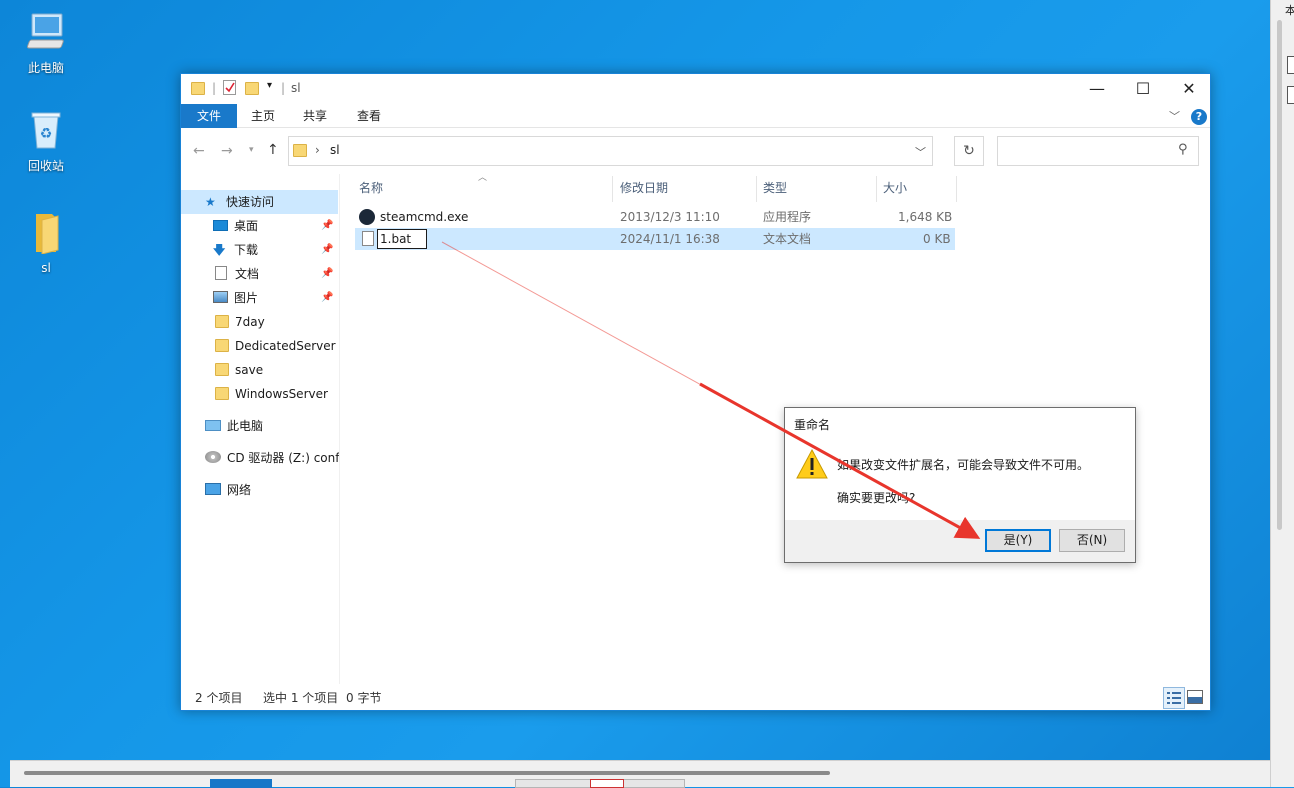 The width and height of the screenshot is (1294, 788). Describe the element at coordinates (368, 238) in the screenshot. I see `text-file-icon` at that location.